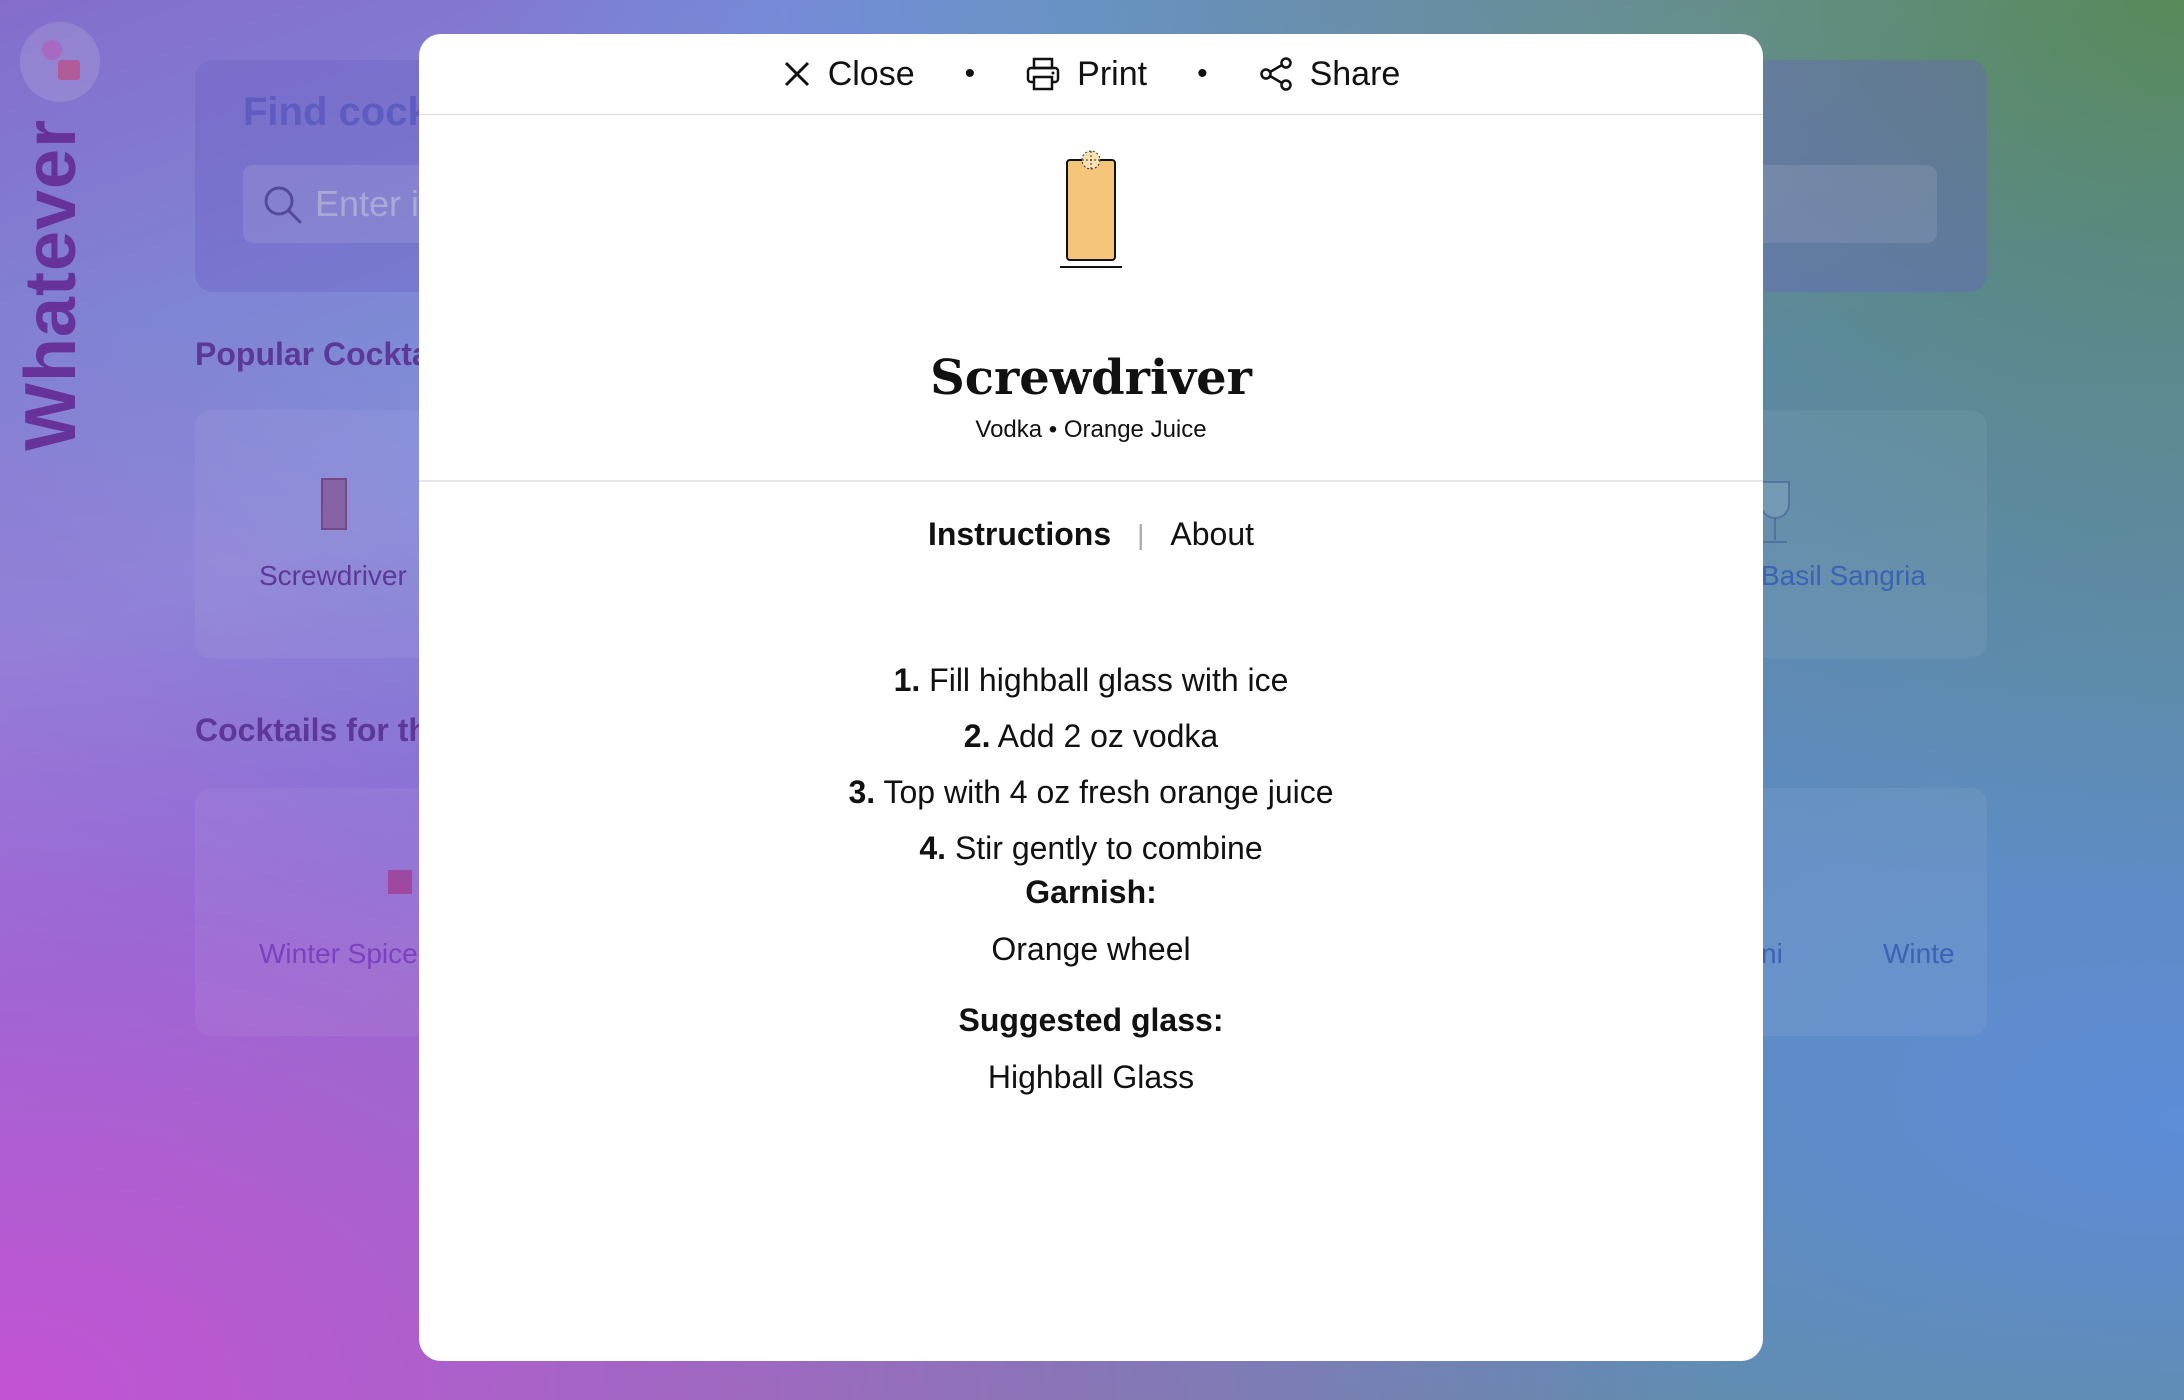 This screenshot has height=1400, width=2184. What do you see at coordinates (1212, 534) in the screenshot?
I see `tab-about: About` at bounding box center [1212, 534].